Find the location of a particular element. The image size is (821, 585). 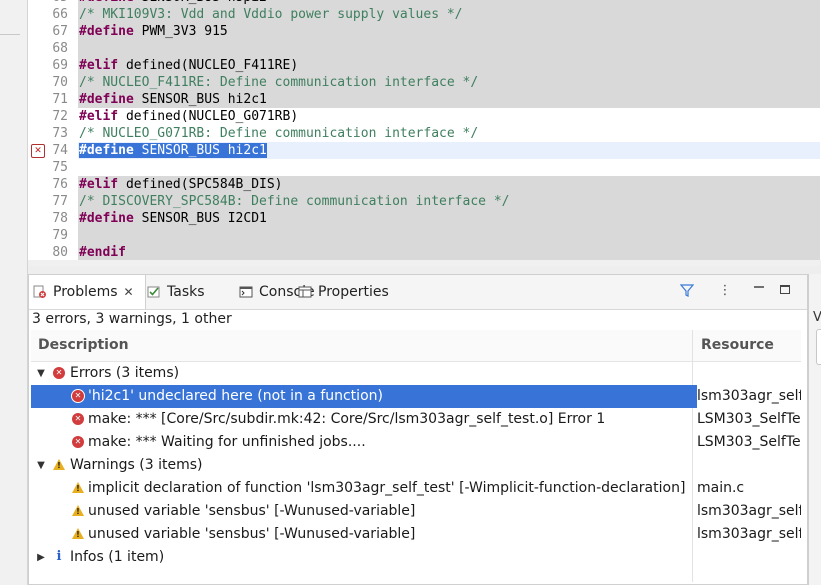

problem-description: Errors (3 items) is located at coordinates (125, 373).